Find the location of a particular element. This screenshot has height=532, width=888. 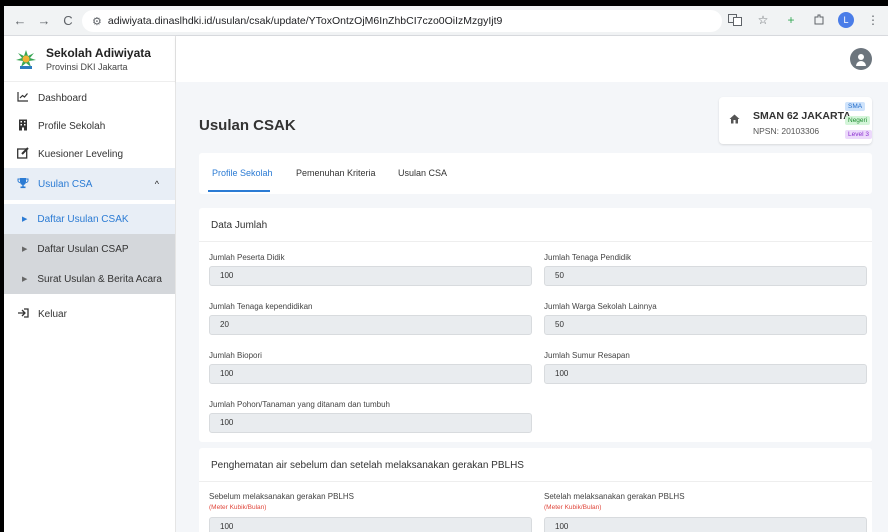

field-label: Jumlah Tenaga Pendidik is located at coordinates (588, 257).